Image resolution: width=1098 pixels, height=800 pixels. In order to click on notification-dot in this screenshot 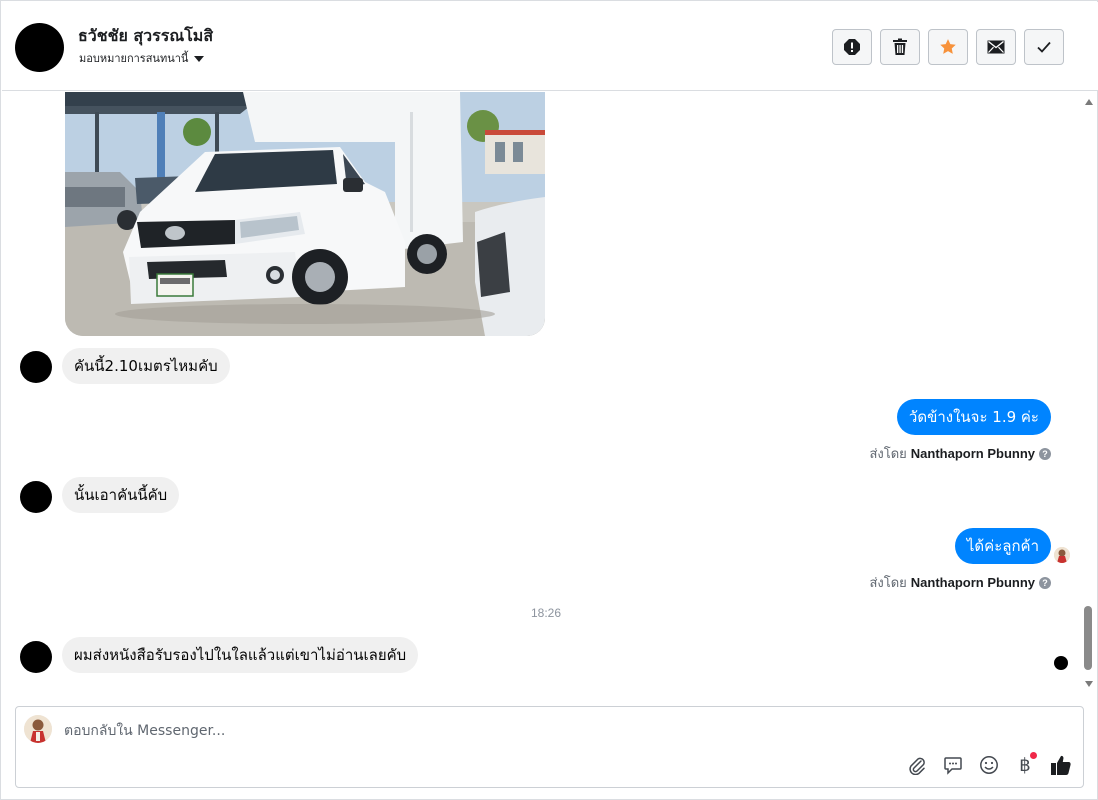, I will do `click(1033, 755)`.